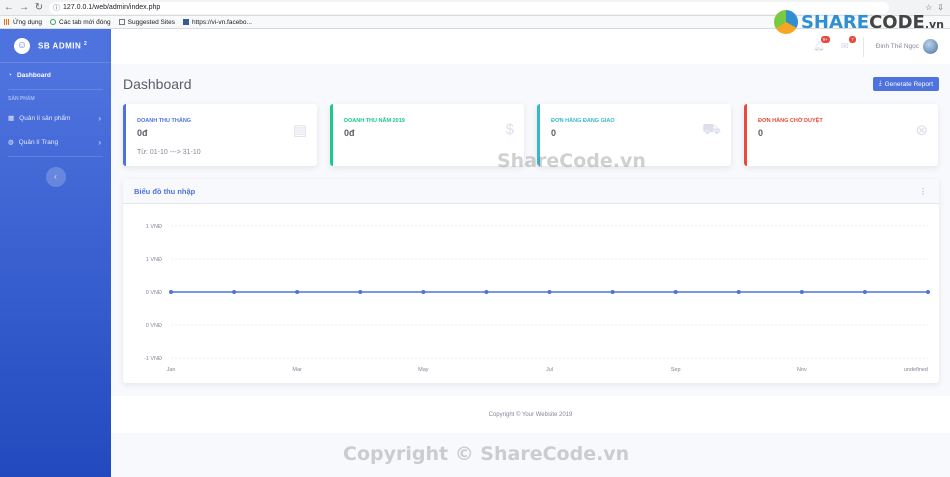  What do you see at coordinates (790, 121) in the screenshot?
I see `card-label: ĐƠN HÀNG CHỜ DUYỆT` at bounding box center [790, 121].